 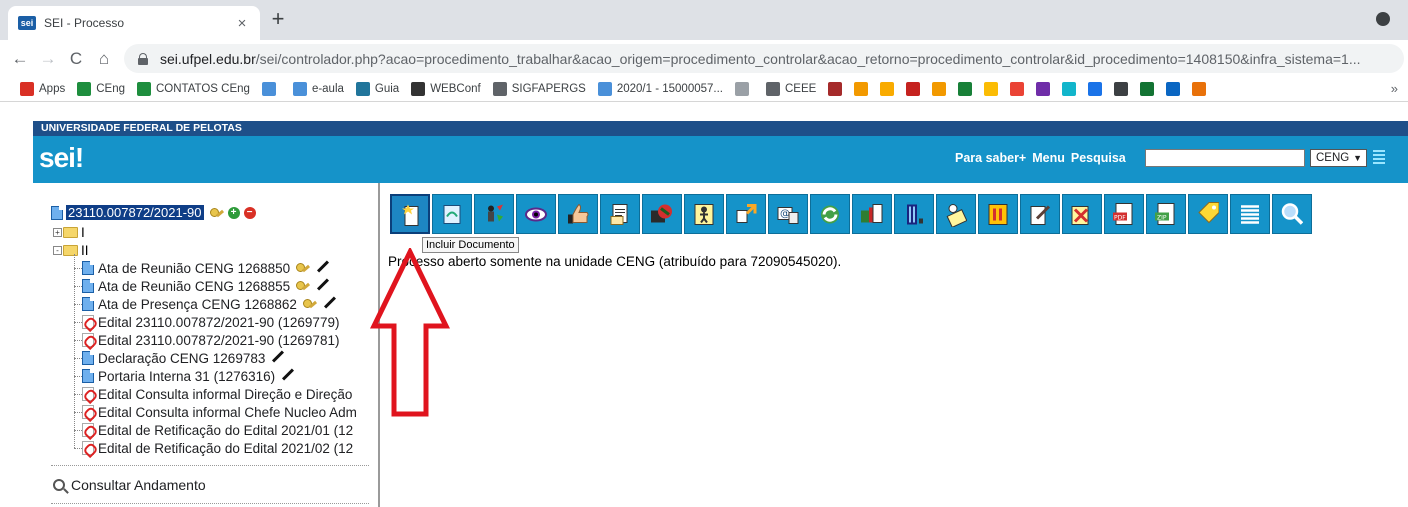 I want to click on document-row: Ata de Presença CENG 1268862, so click(x=212, y=304).